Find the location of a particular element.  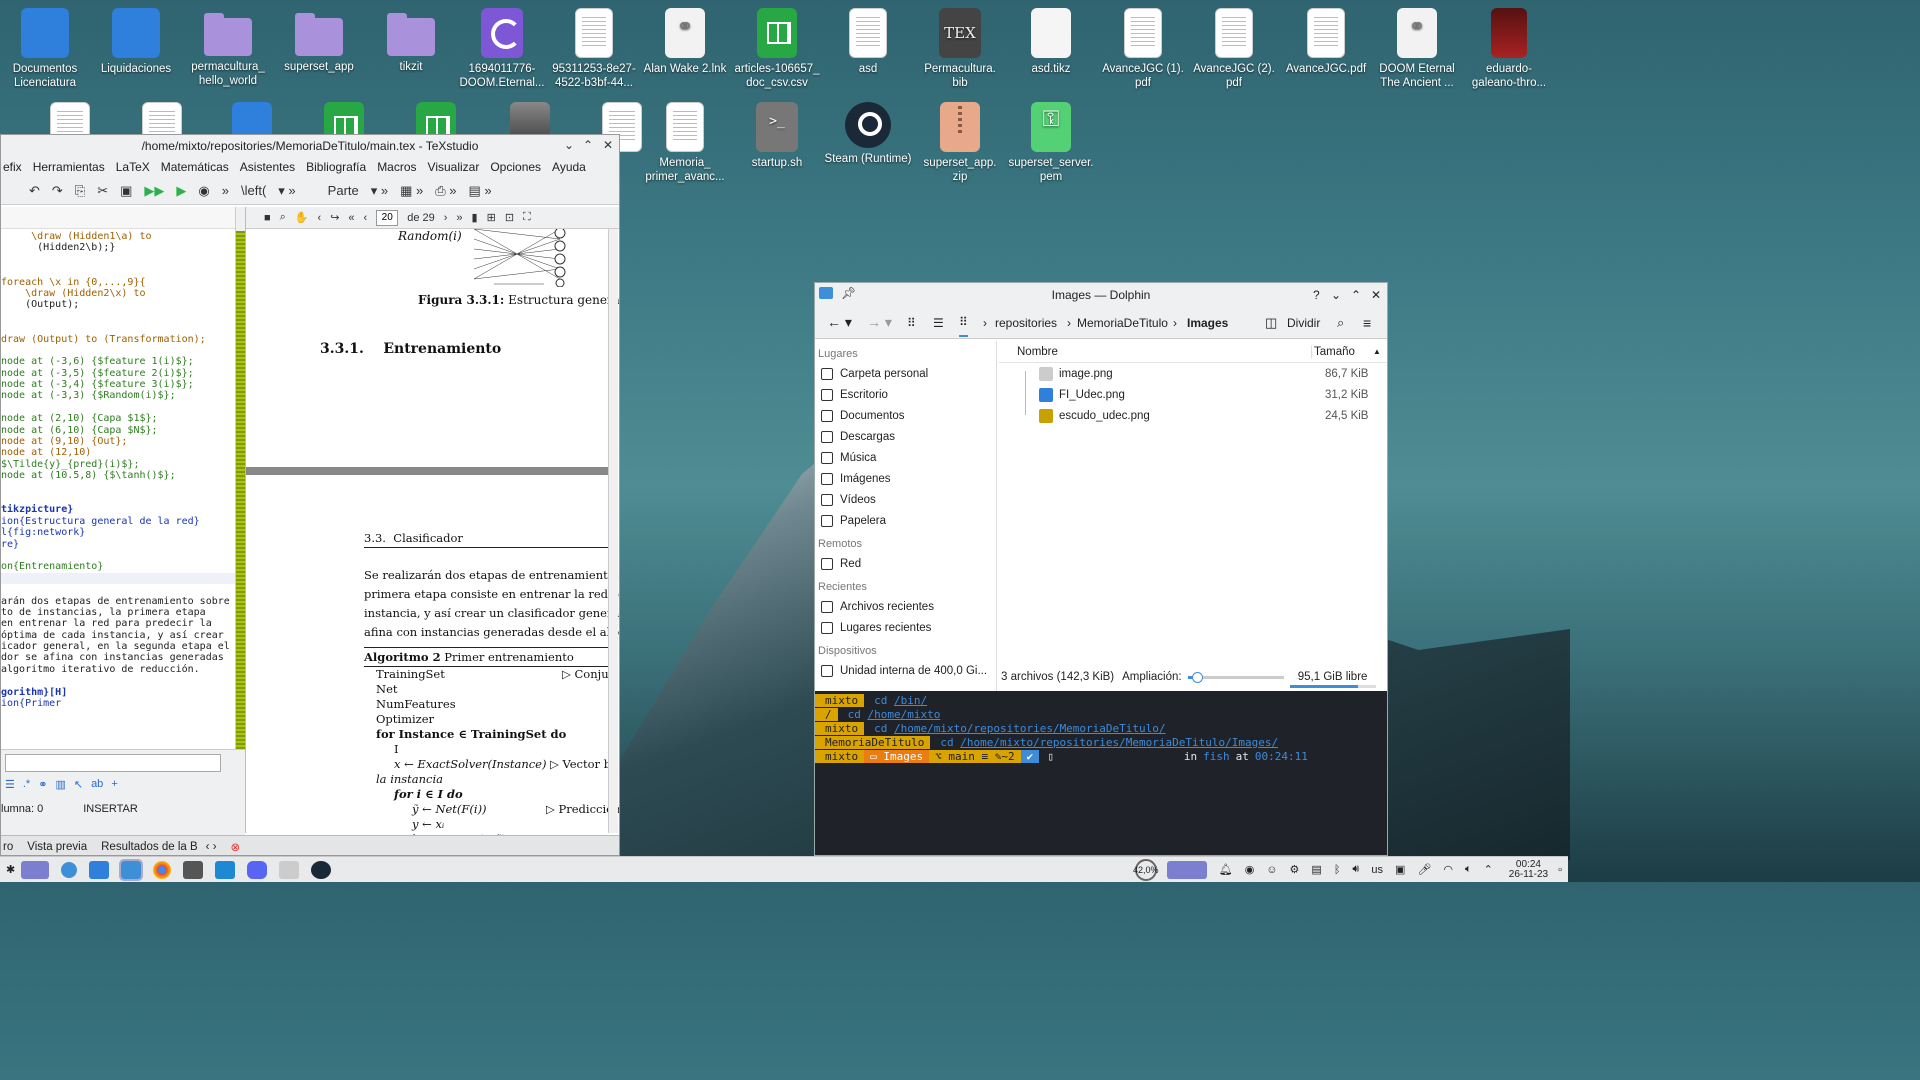

places-item: Documentos is located at coordinates (905, 415).